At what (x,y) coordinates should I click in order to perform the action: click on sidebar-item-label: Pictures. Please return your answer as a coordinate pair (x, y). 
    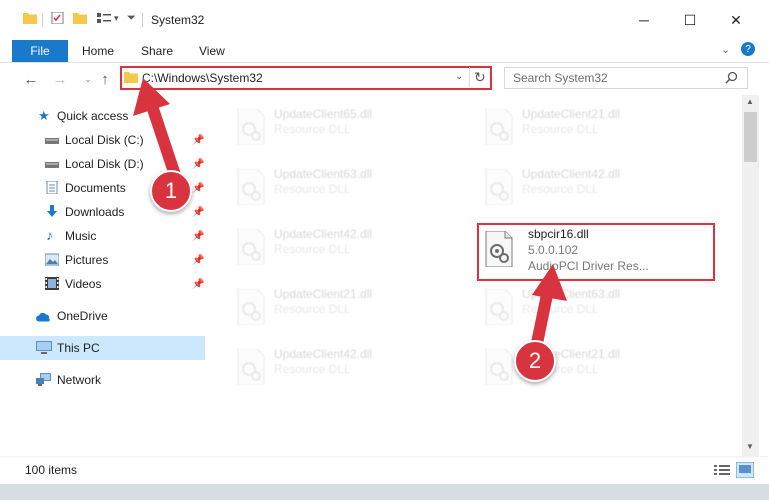
    Looking at the image, I should click on (87, 260).